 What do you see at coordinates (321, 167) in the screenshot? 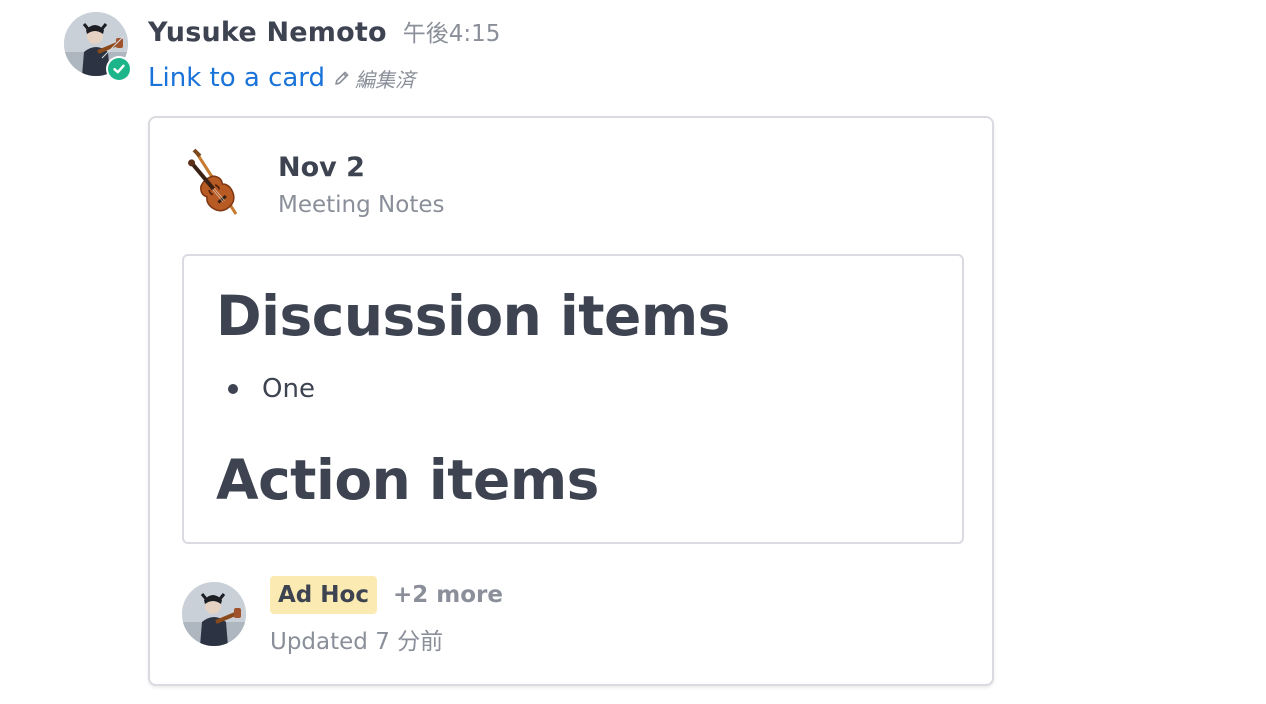
I see `card-title: Nov 2` at bounding box center [321, 167].